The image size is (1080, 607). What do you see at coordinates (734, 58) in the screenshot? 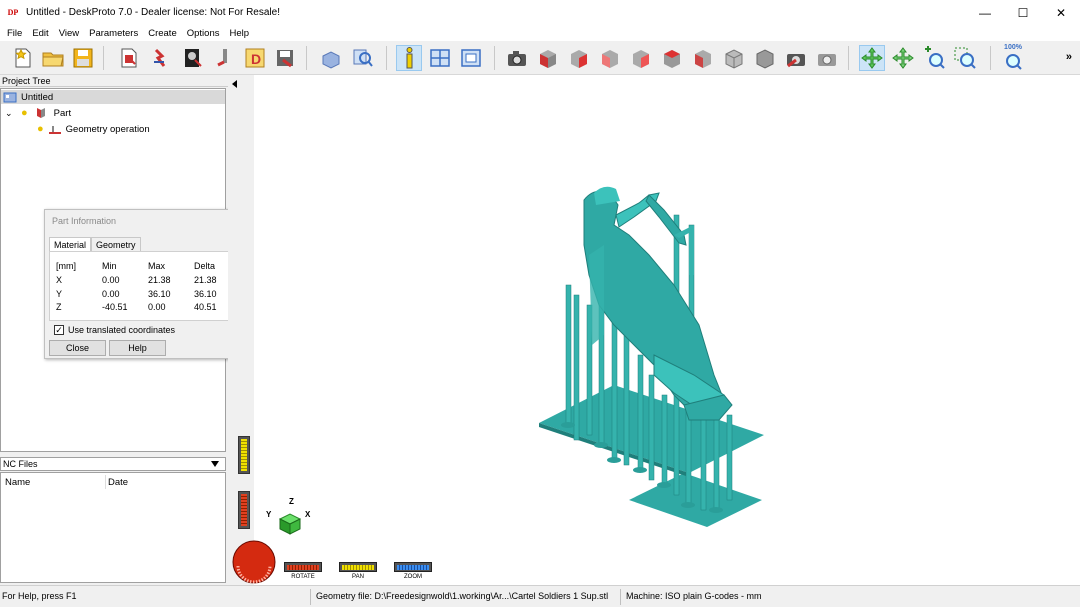
I see `view-iso-icon` at bounding box center [734, 58].